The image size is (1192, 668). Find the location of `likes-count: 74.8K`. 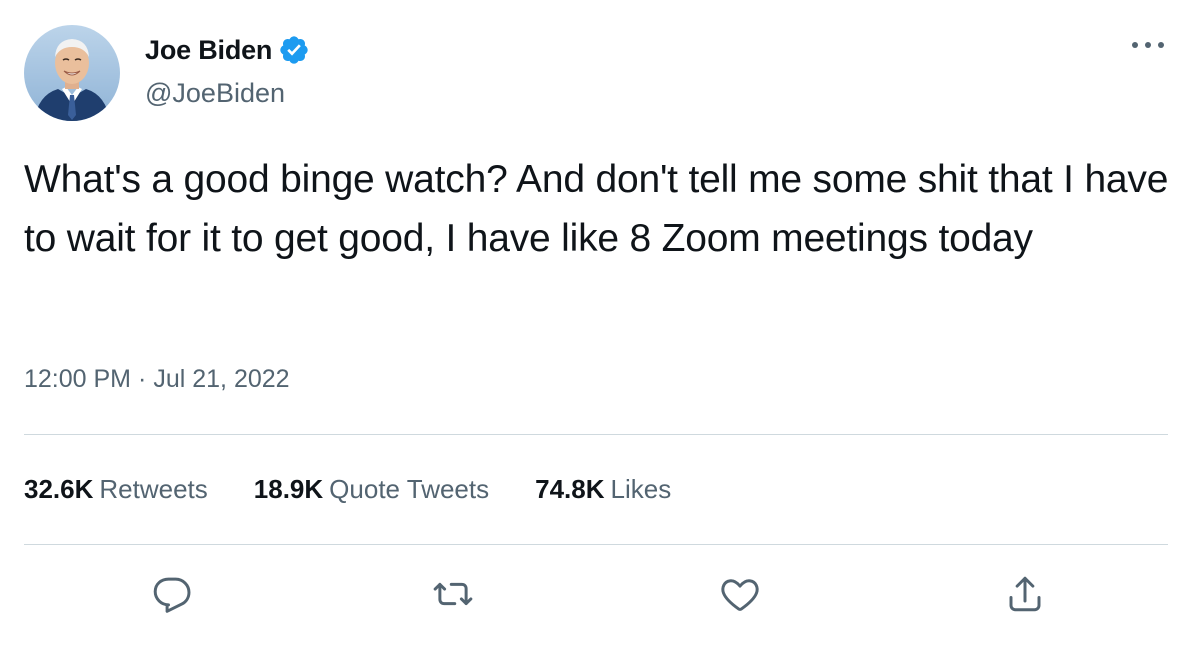

likes-count: 74.8K is located at coordinates (570, 489).